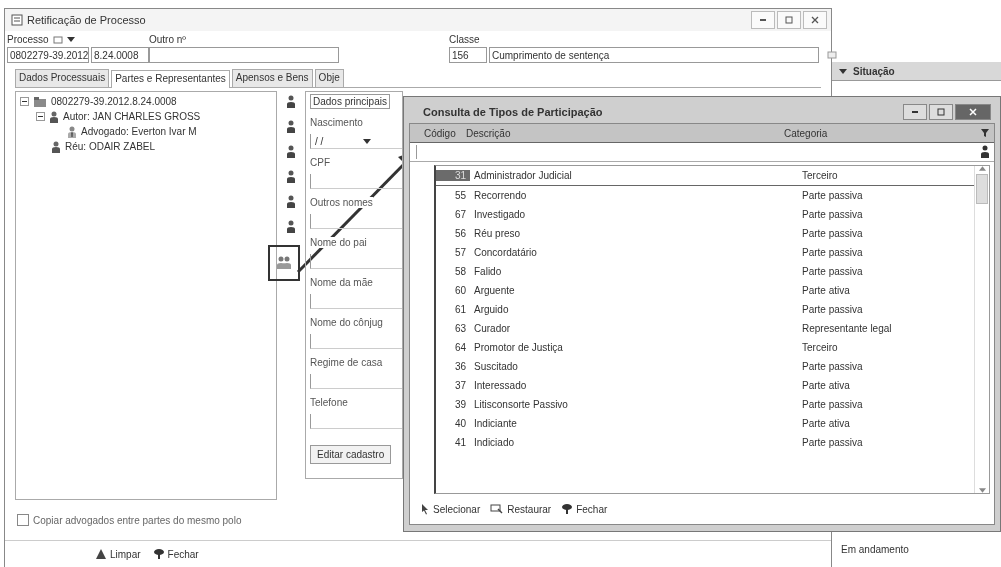 The image size is (1001, 567). I want to click on table-row: 31 Administrador Judicial Terceiro, so click(705, 176).